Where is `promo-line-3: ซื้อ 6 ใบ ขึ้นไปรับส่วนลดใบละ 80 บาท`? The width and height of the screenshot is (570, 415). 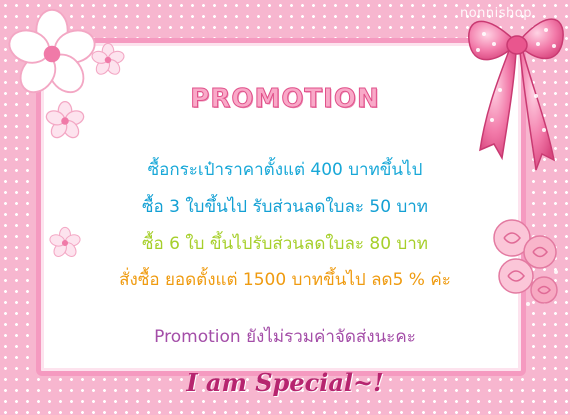 promo-line-3: ซื้อ 6 ใบ ขึ้นไปรับส่วนลดใบละ 80 บาท is located at coordinates (285, 244).